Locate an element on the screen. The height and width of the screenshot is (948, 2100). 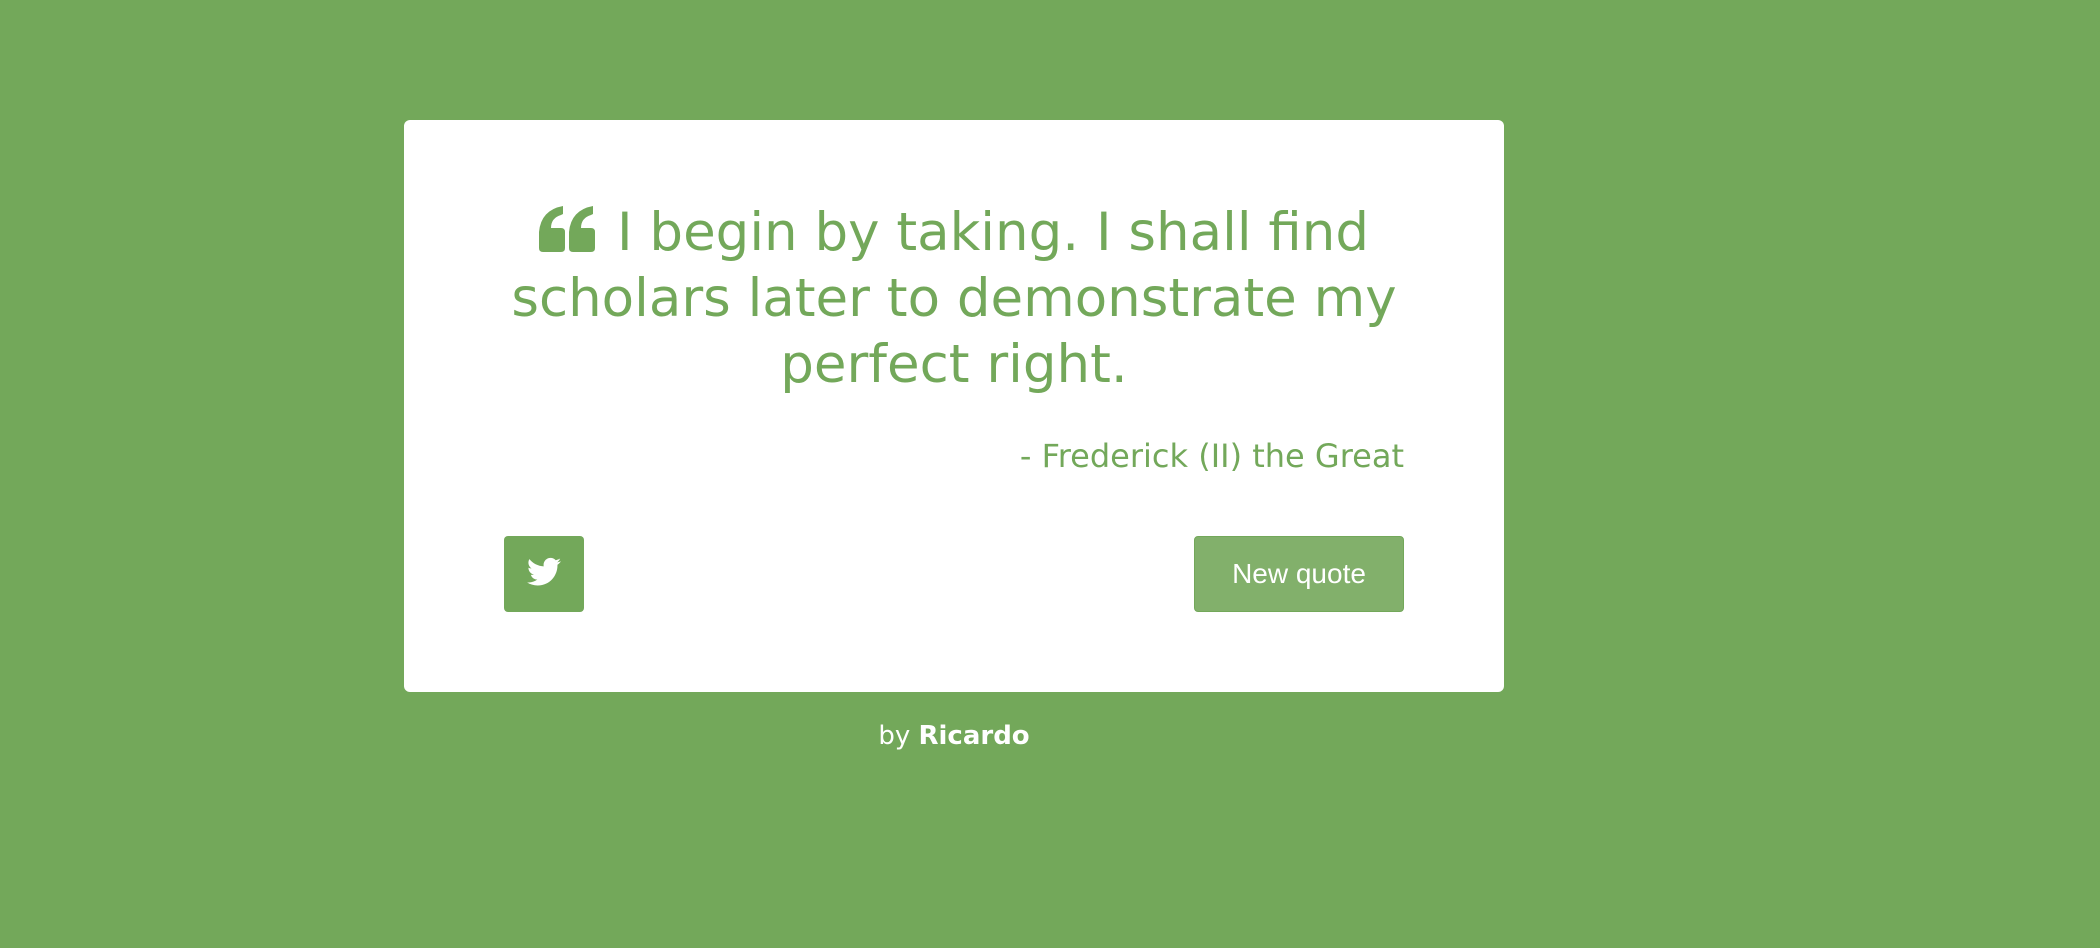
new-quote-button: New quote is located at coordinates (1299, 574).